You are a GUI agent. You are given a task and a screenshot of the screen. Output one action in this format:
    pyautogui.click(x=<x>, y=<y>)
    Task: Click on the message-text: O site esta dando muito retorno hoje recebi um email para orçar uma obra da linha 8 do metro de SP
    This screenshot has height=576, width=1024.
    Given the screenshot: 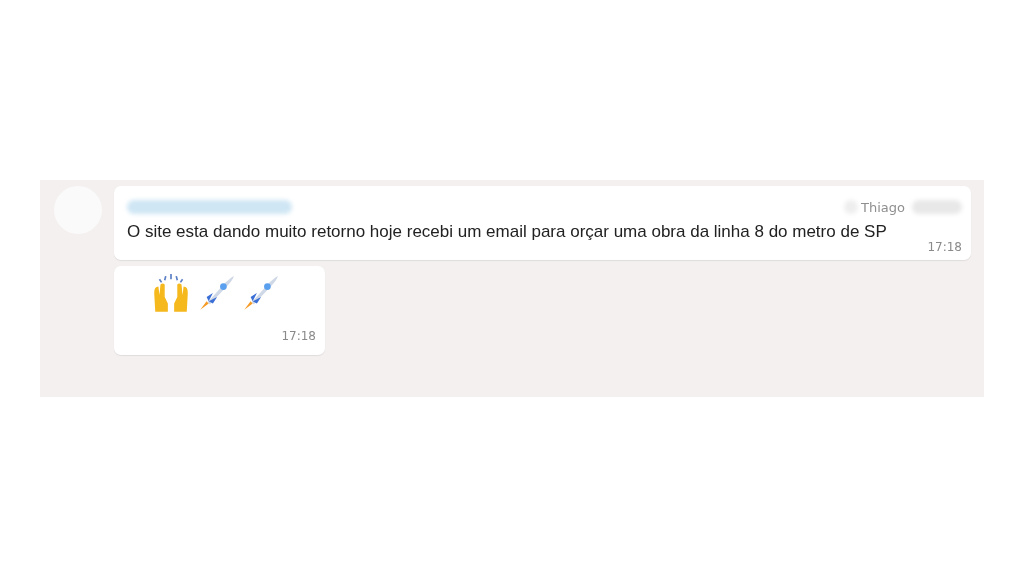 What is the action you would take?
    pyautogui.click(x=507, y=232)
    